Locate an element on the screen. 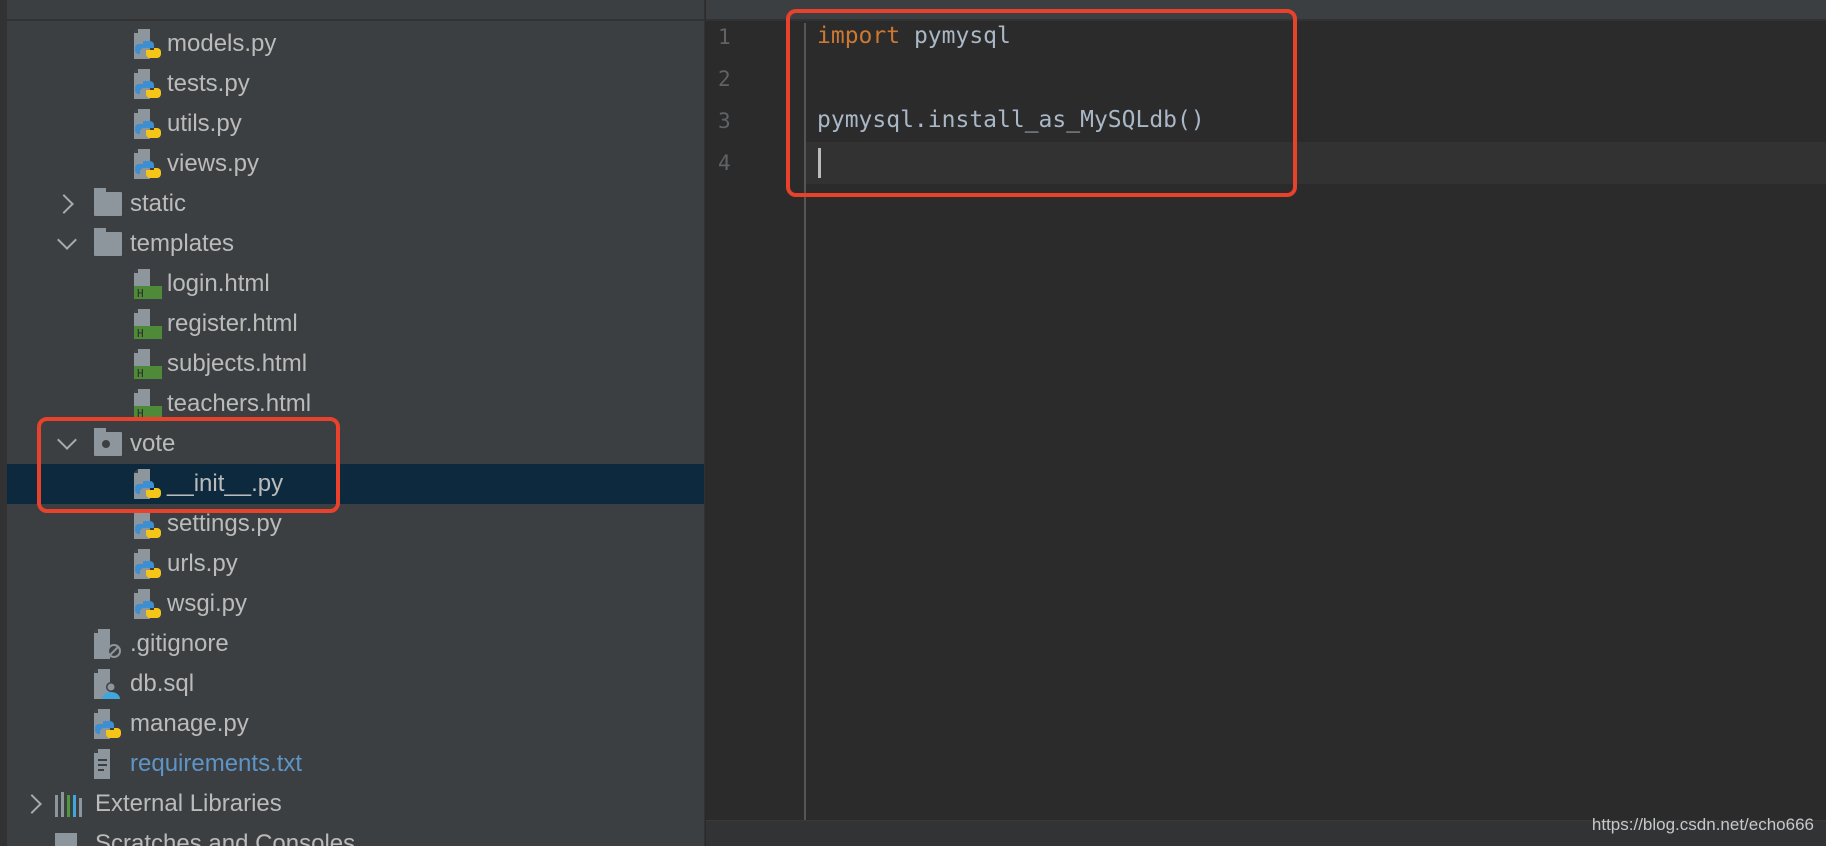 This screenshot has height=846, width=1826. tree-item: External Libraries is located at coordinates (355, 804).